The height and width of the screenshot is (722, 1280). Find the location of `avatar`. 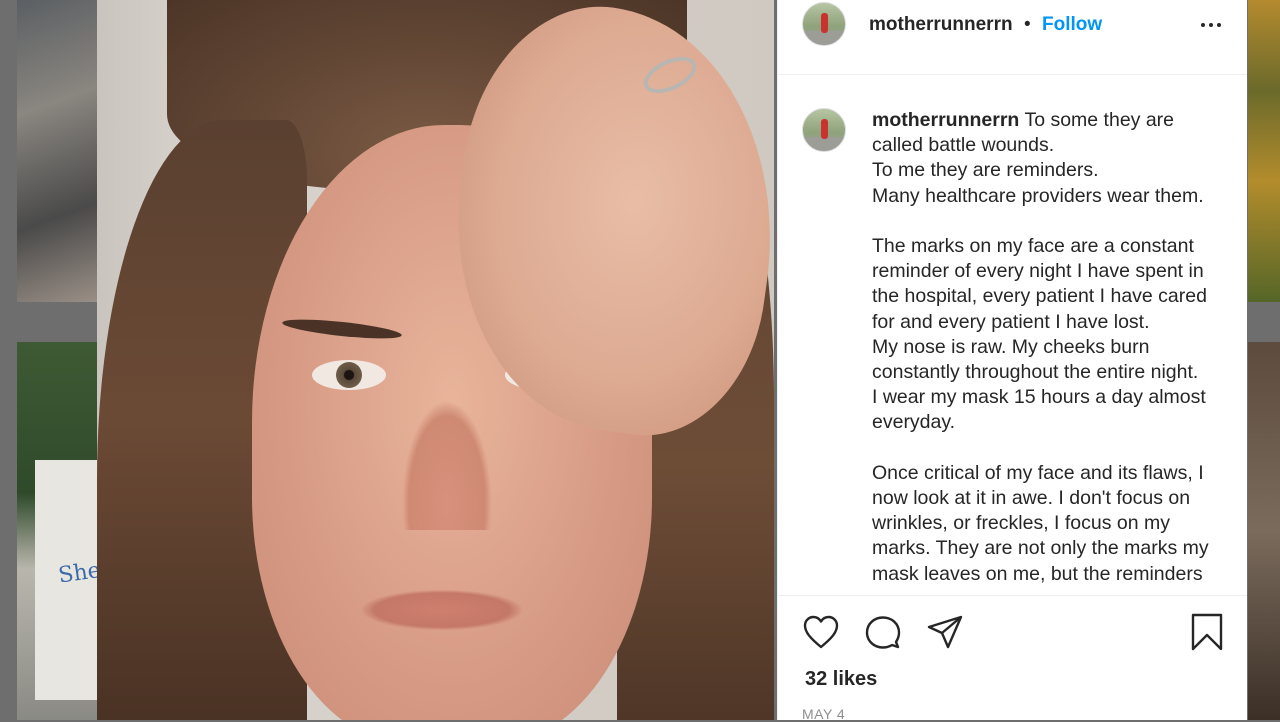

avatar is located at coordinates (824, 24).